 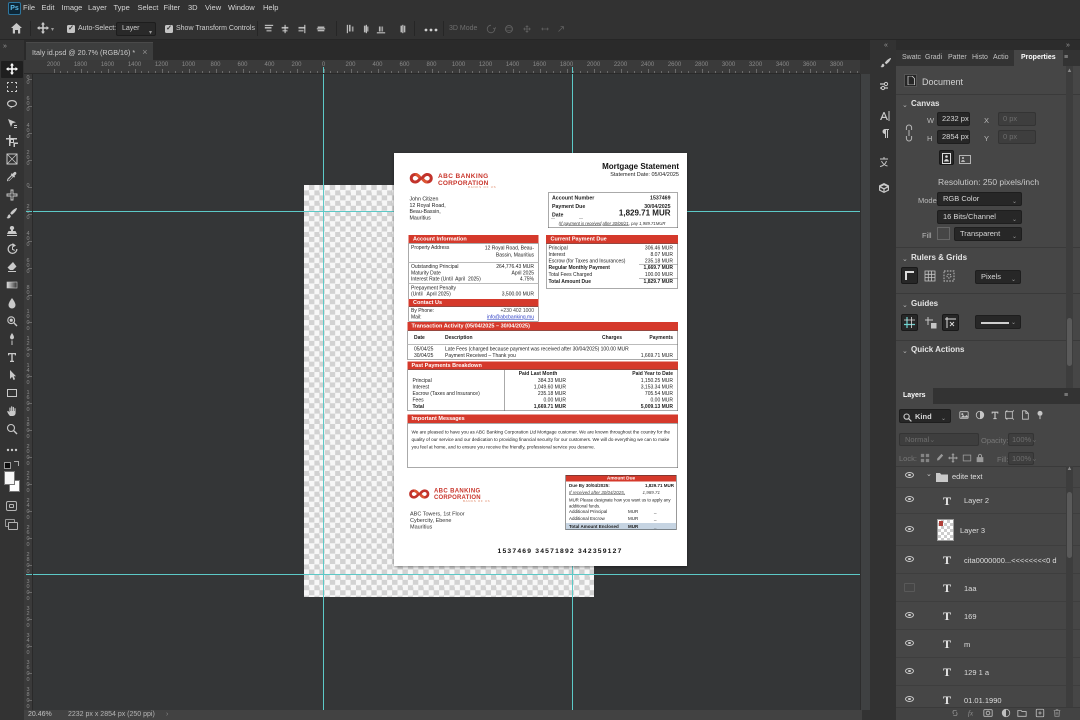 What do you see at coordinates (971, 713) in the screenshot?
I see `svg-text: fx` at bounding box center [971, 713].